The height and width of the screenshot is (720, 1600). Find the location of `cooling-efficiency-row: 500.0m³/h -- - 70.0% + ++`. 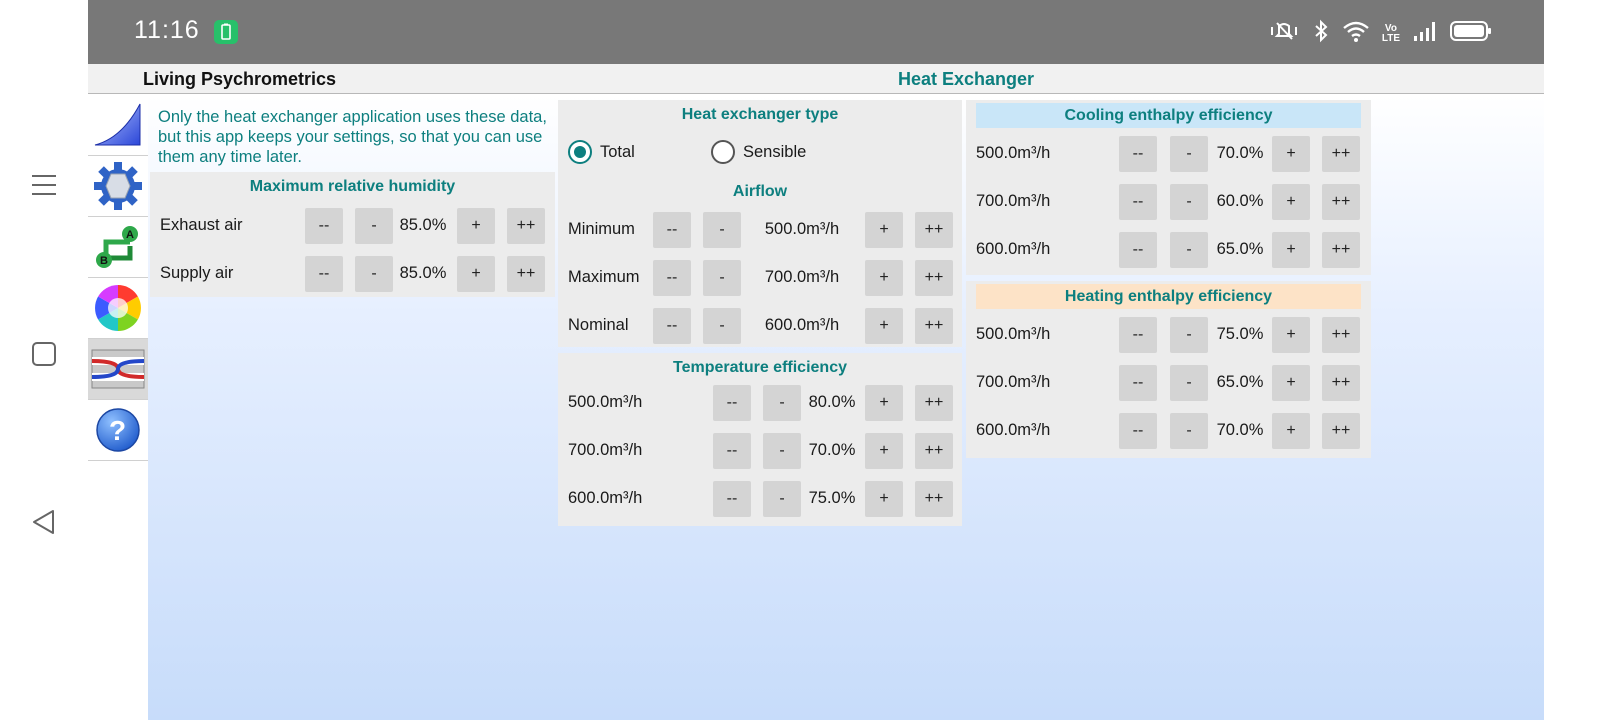

cooling-efficiency-row: 500.0m³/h -- - 70.0% + ++ is located at coordinates (1173, 153).